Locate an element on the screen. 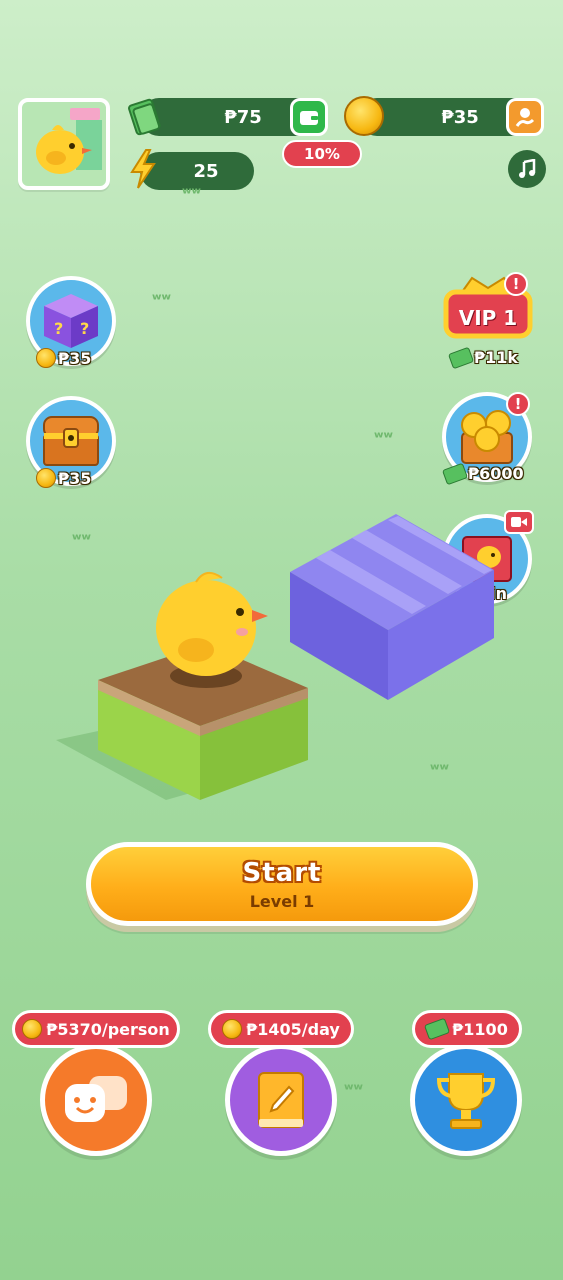  mystery-box-reward: ? ? ₱35 is located at coordinates (71, 322).